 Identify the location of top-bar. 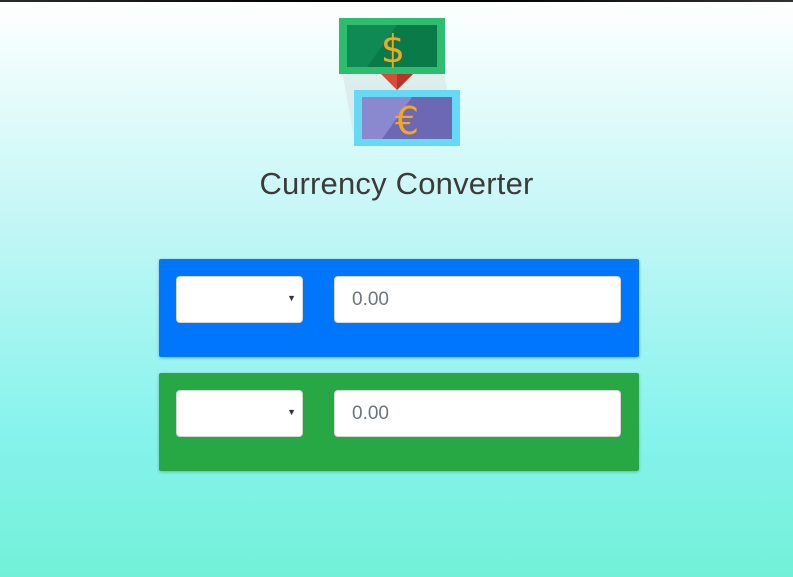
(396, 1).